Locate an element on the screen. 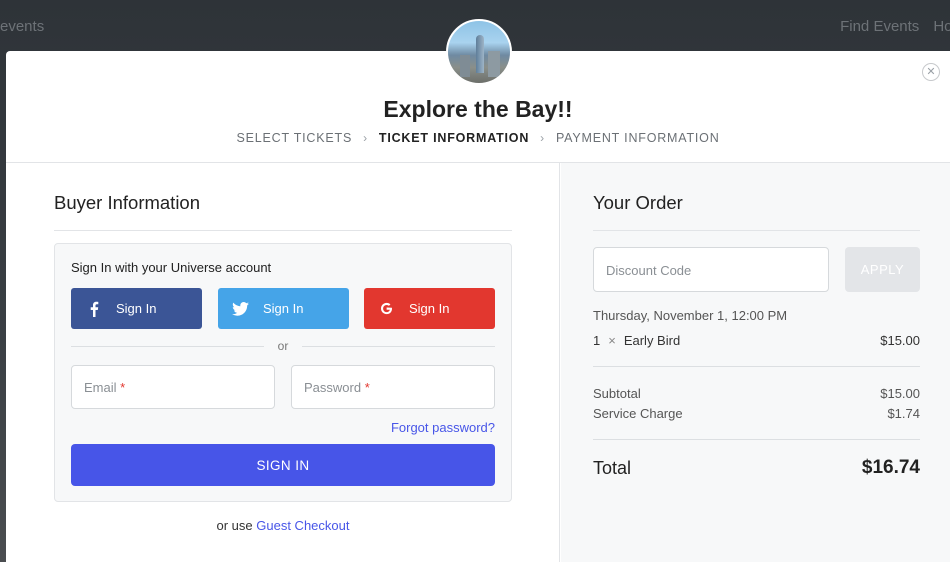 Image resolution: width=950 pixels, height=562 pixels. item-name: Early Bird is located at coordinates (652, 340).